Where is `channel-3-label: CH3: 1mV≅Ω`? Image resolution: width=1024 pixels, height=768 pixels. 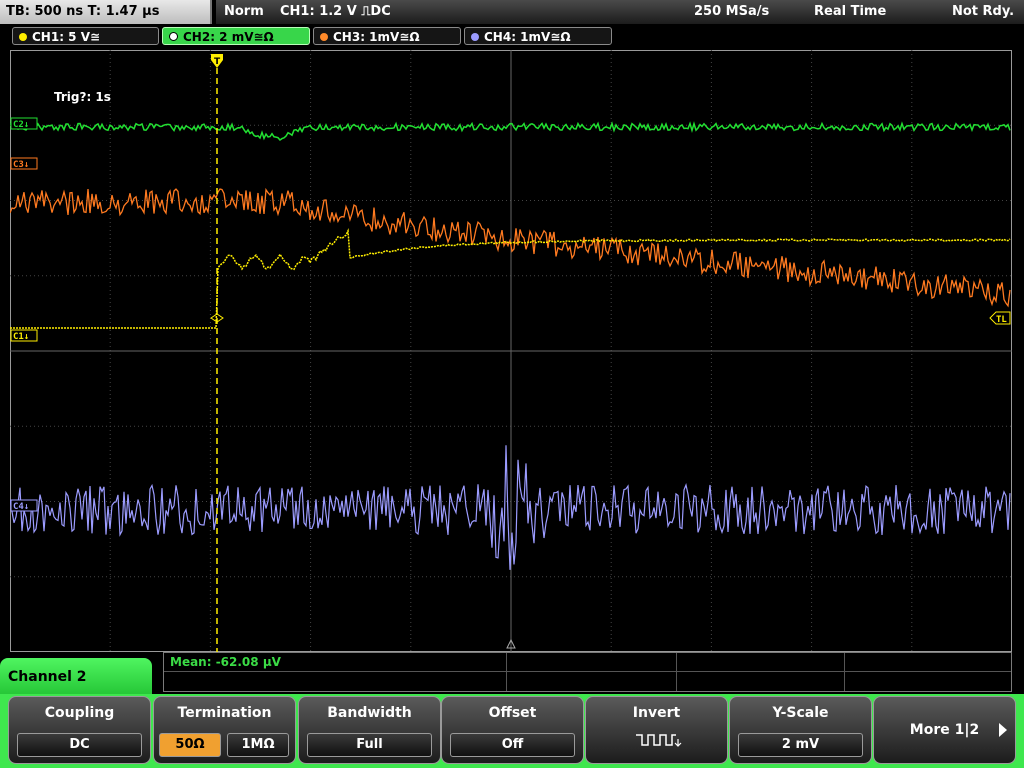 channel-3-label: CH3: 1mV≅Ω is located at coordinates (376, 37).